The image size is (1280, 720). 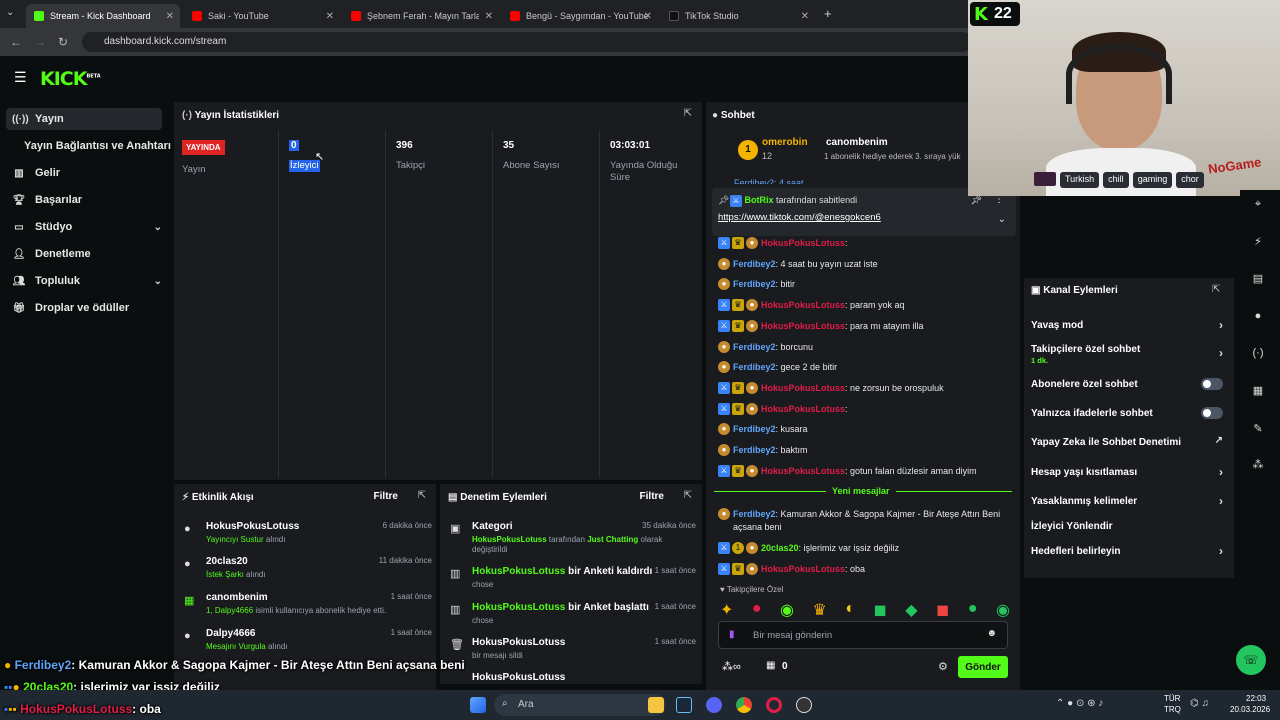 I want to click on tab-kick-dashboard: Stream - Kick Dashboard ✕, so click(x=103, y=16).